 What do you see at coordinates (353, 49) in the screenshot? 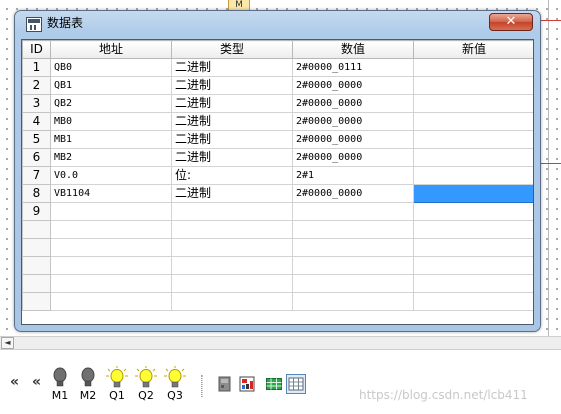
I see `column-header-value: 数值` at bounding box center [353, 49].